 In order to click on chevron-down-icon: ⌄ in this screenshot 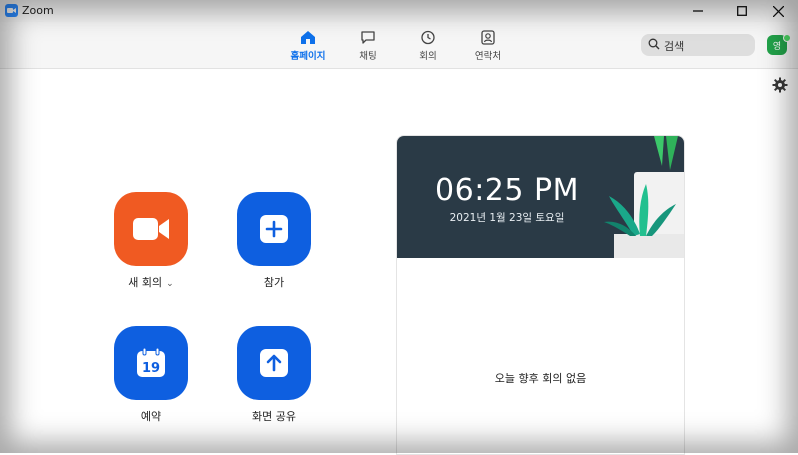, I will do `click(170, 284)`.